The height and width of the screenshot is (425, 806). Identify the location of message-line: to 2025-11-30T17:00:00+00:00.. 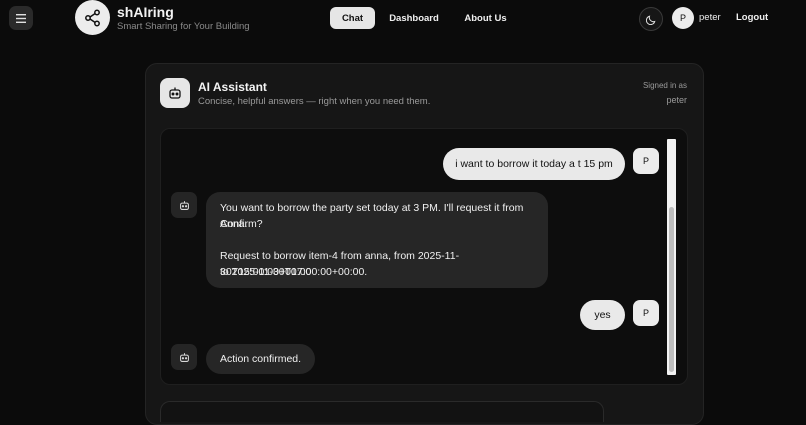
(294, 272).